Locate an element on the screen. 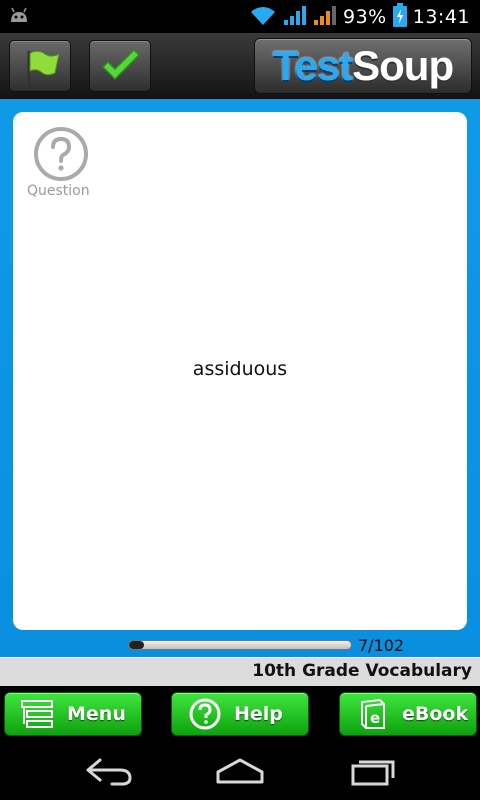  logo-part-soup: Soup is located at coordinates (403, 65).